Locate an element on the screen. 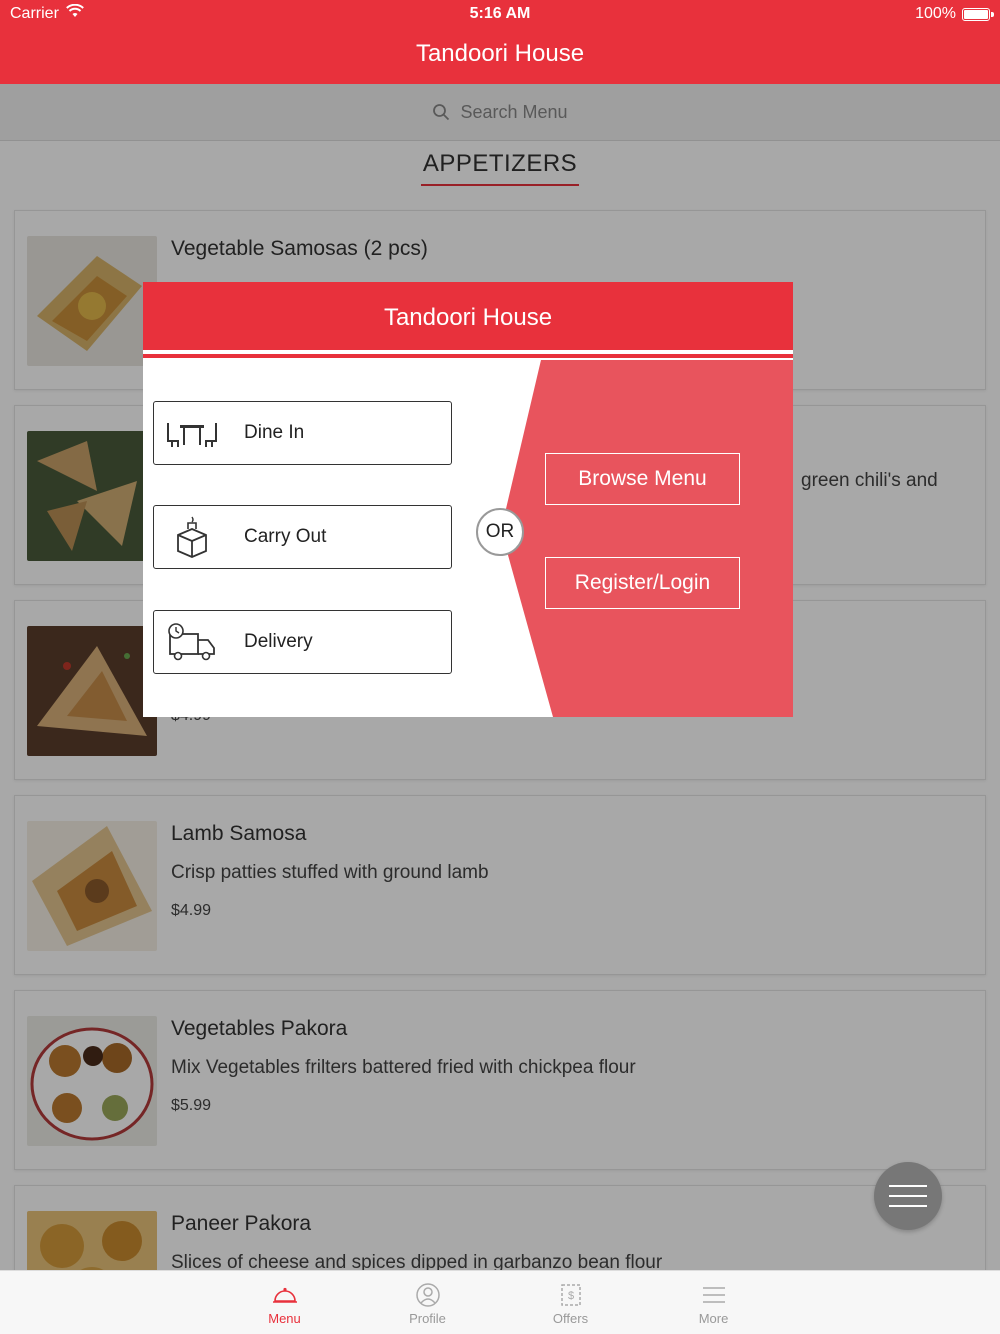  register-login-label: Register/Login is located at coordinates (642, 582).